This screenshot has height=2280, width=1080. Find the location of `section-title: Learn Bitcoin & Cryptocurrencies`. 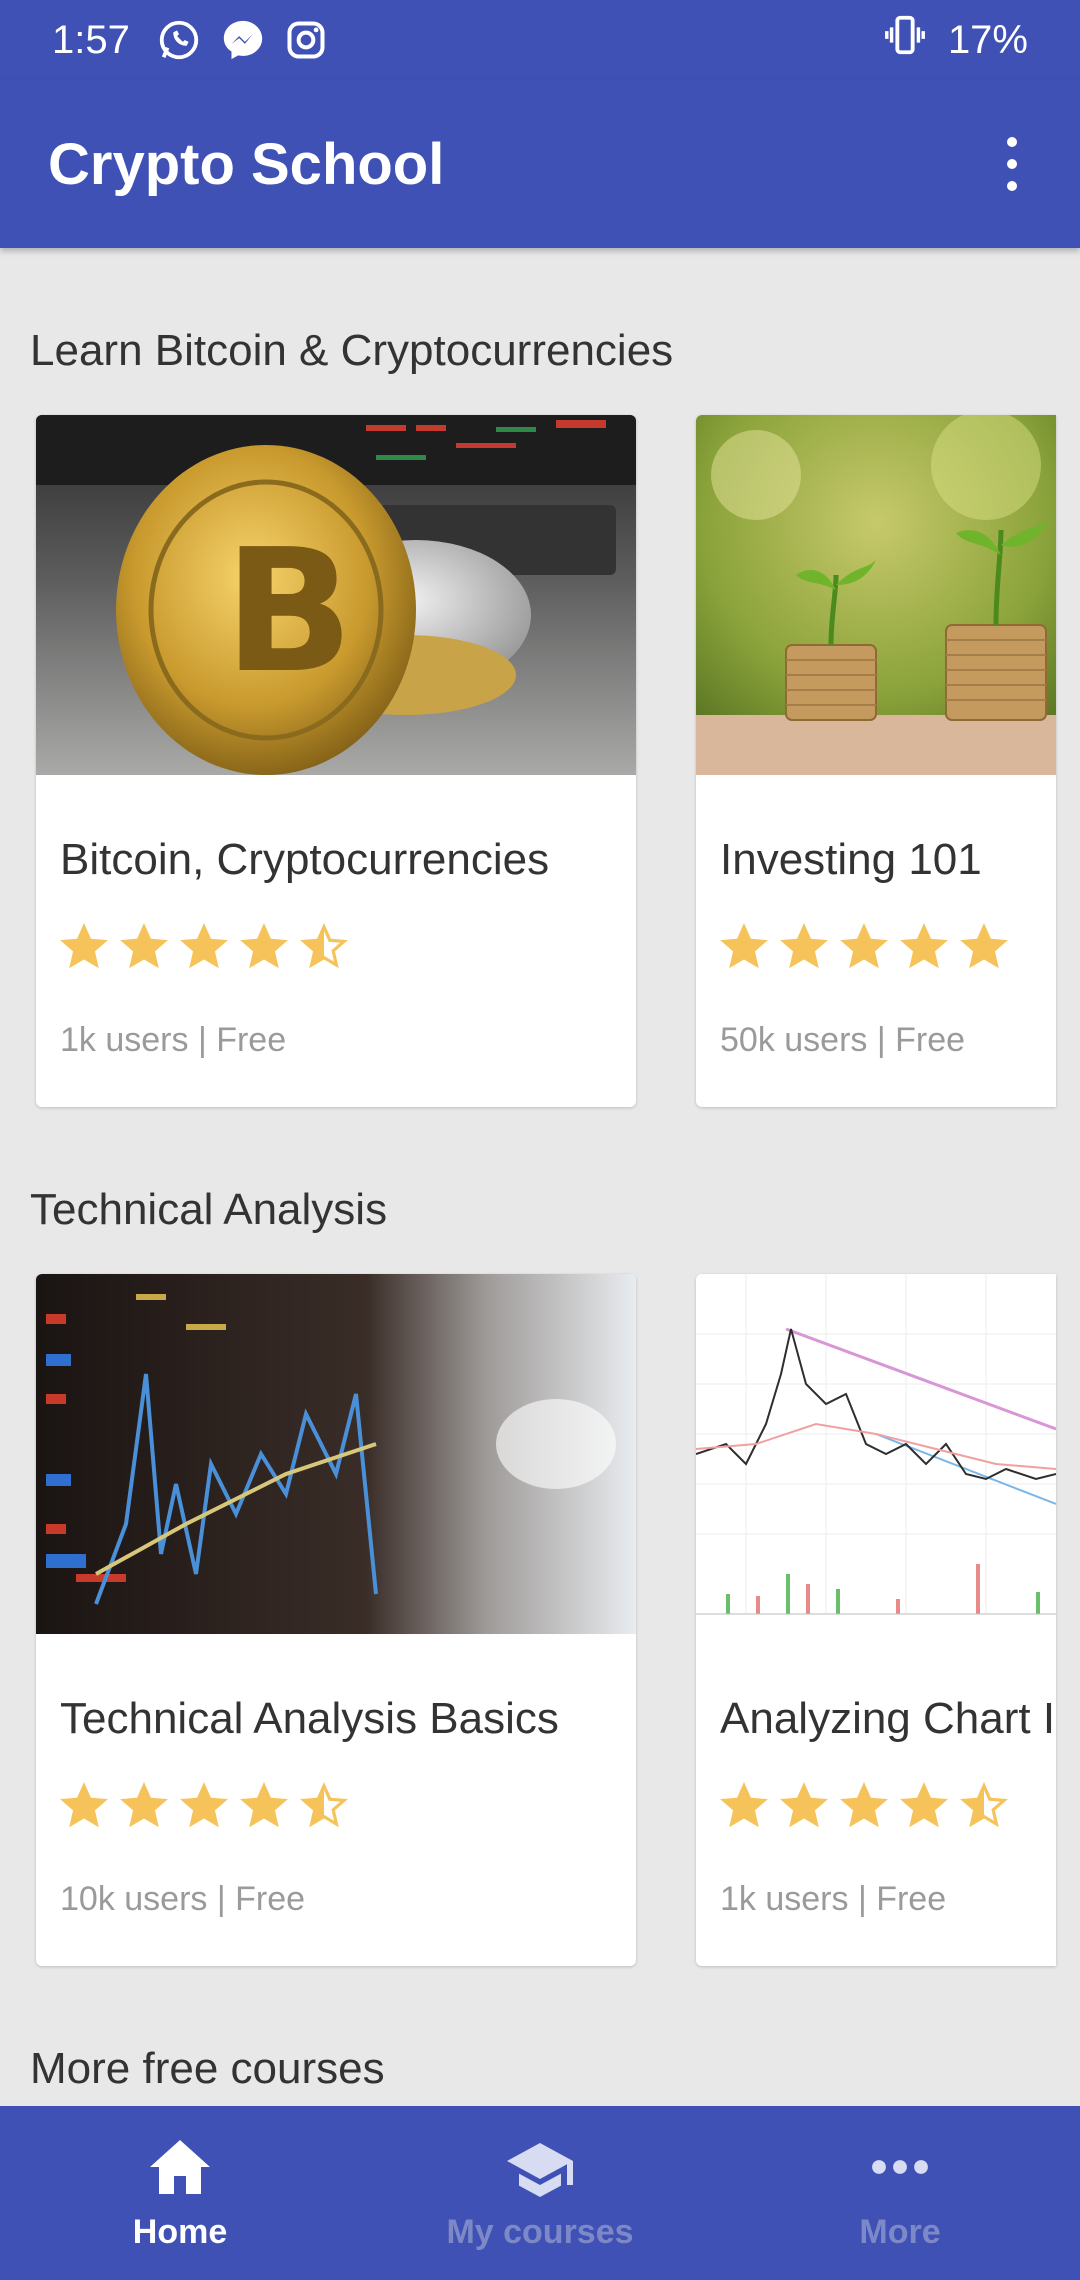

section-title: Learn Bitcoin & Cryptocurrencies is located at coordinates (352, 350).